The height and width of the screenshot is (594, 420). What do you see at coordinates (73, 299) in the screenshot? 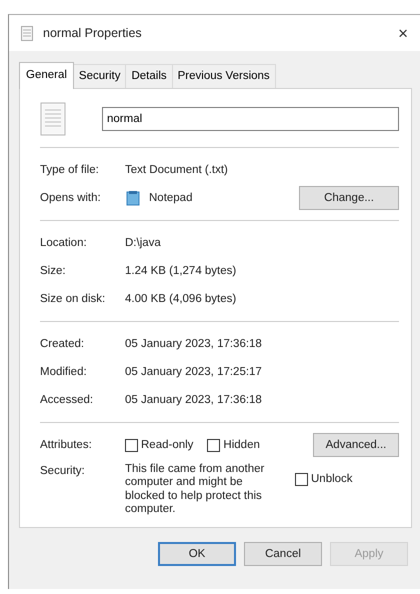
I see `field-label: Size on disk:` at bounding box center [73, 299].